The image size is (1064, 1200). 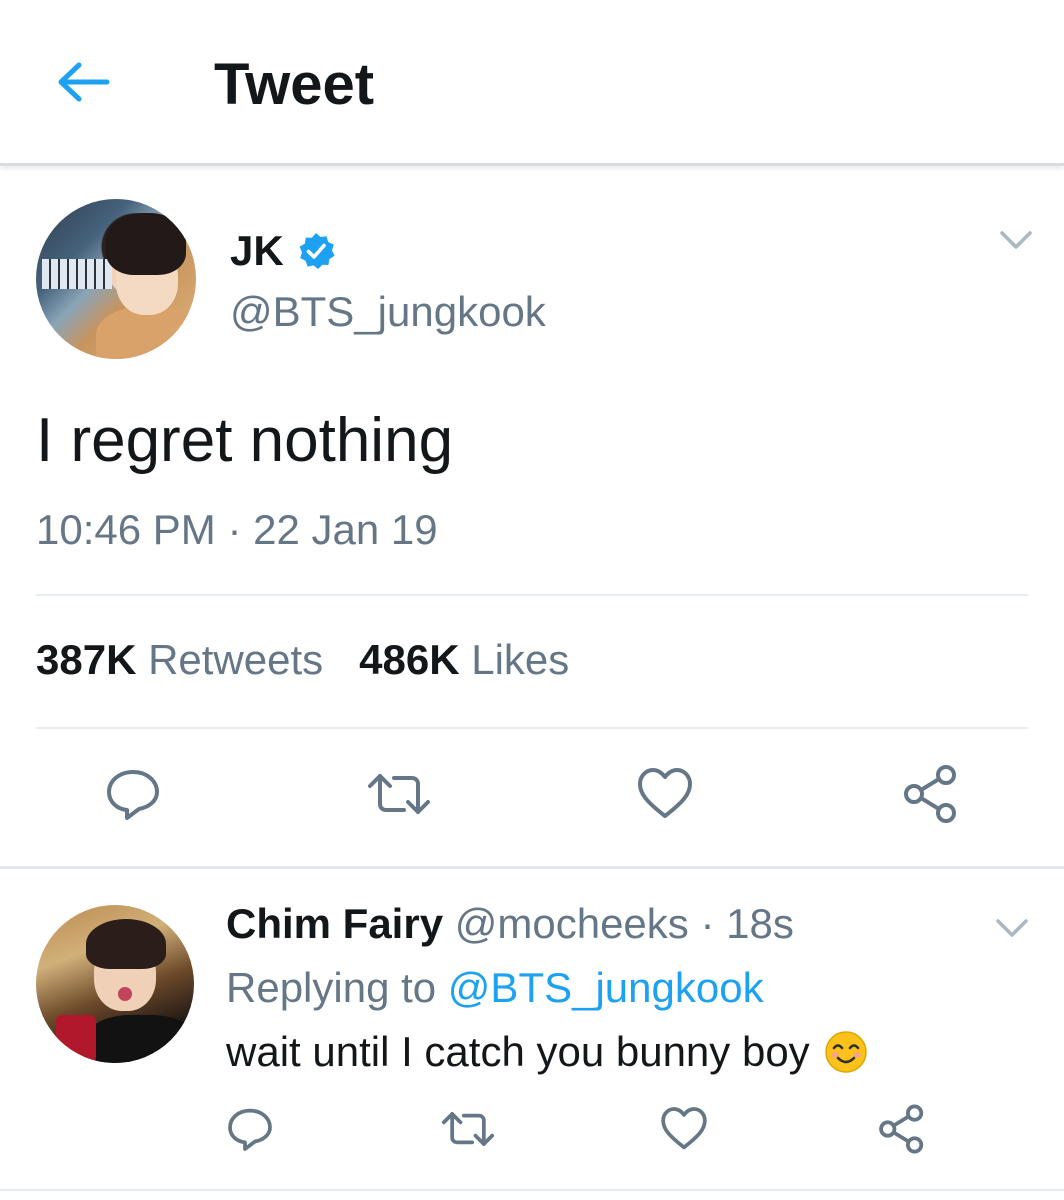 I want to click on reply-handle: @mocheeks, so click(x=572, y=923).